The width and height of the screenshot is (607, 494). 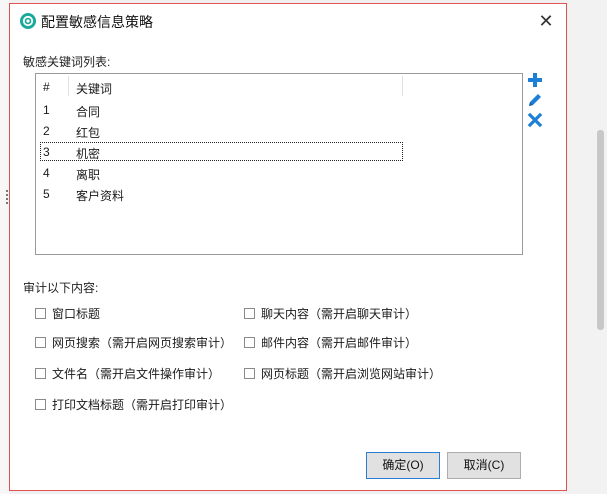 I want to click on row-keyword: 机密, so click(x=88, y=154).